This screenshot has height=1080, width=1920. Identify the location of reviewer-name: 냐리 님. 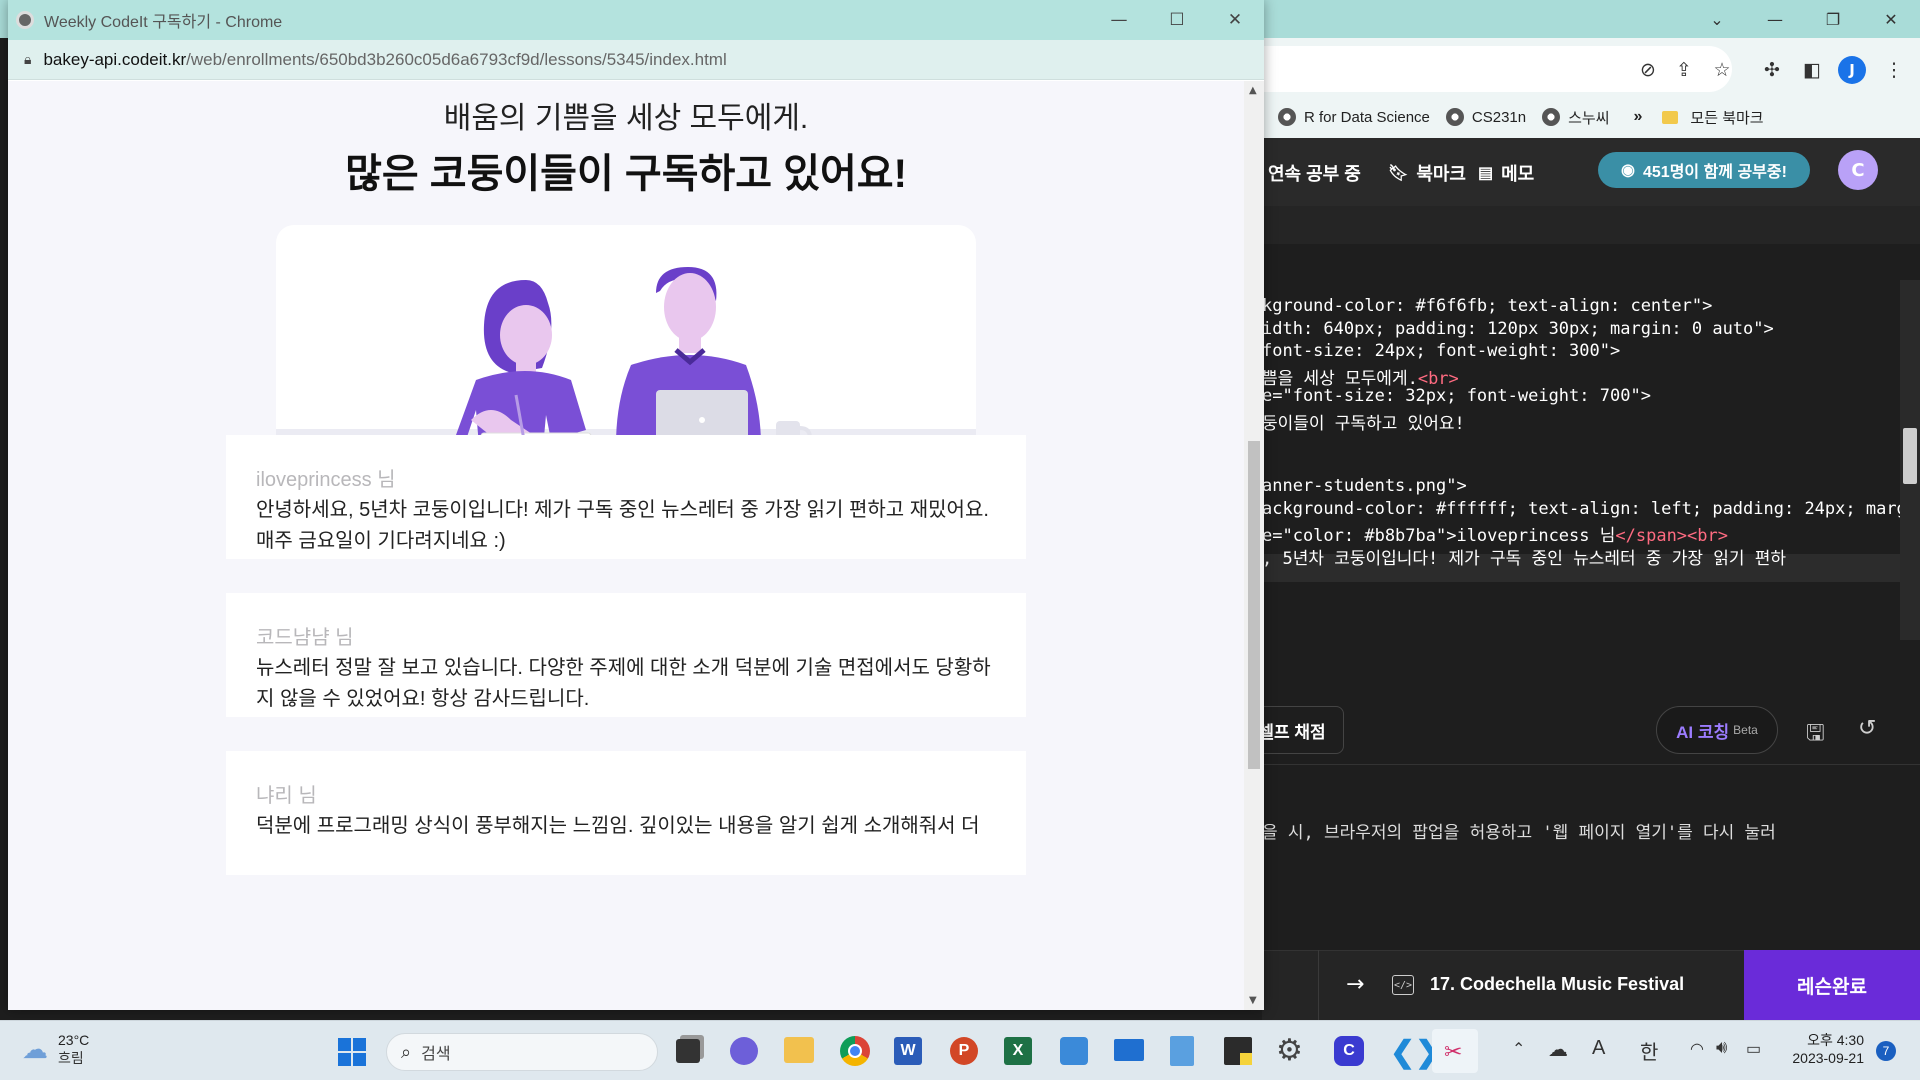
(286, 796).